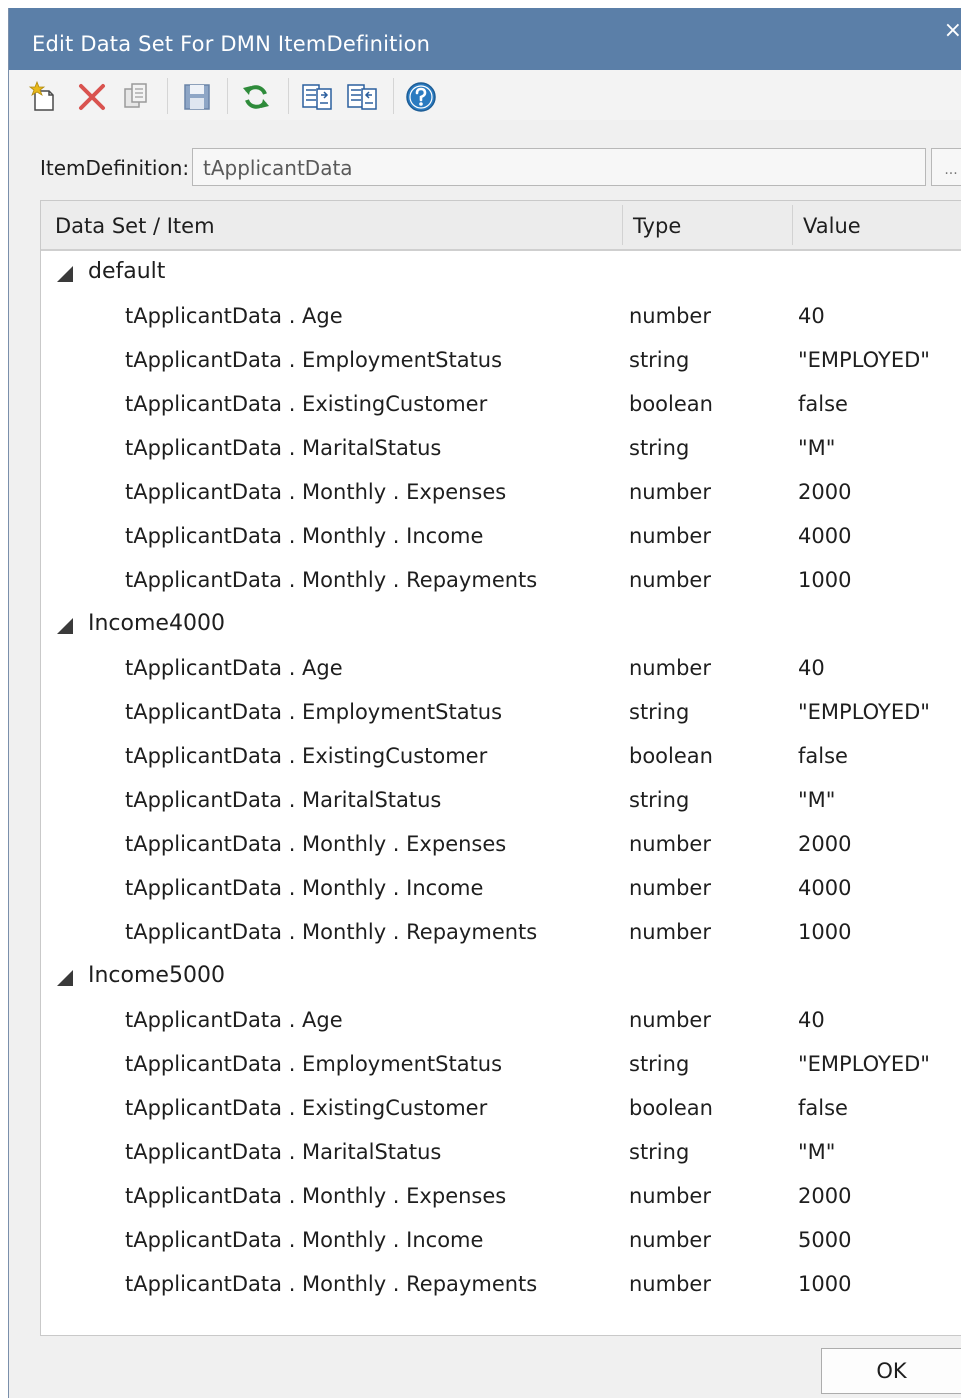 The width and height of the screenshot is (961, 1398). Describe the element at coordinates (136, 97) in the screenshot. I see `copy-icon` at that location.